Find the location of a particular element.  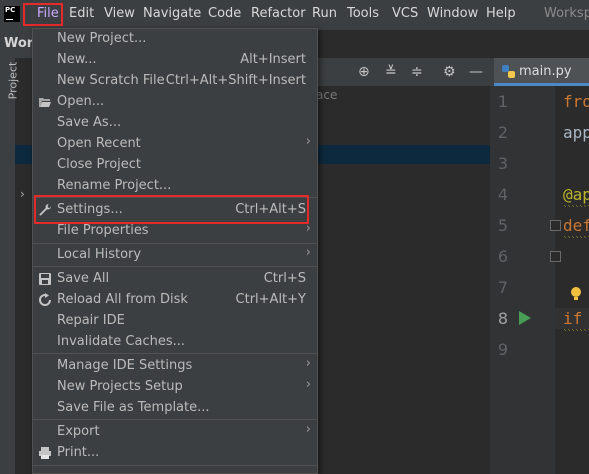

code-line-5: def is located at coordinates (576, 225).